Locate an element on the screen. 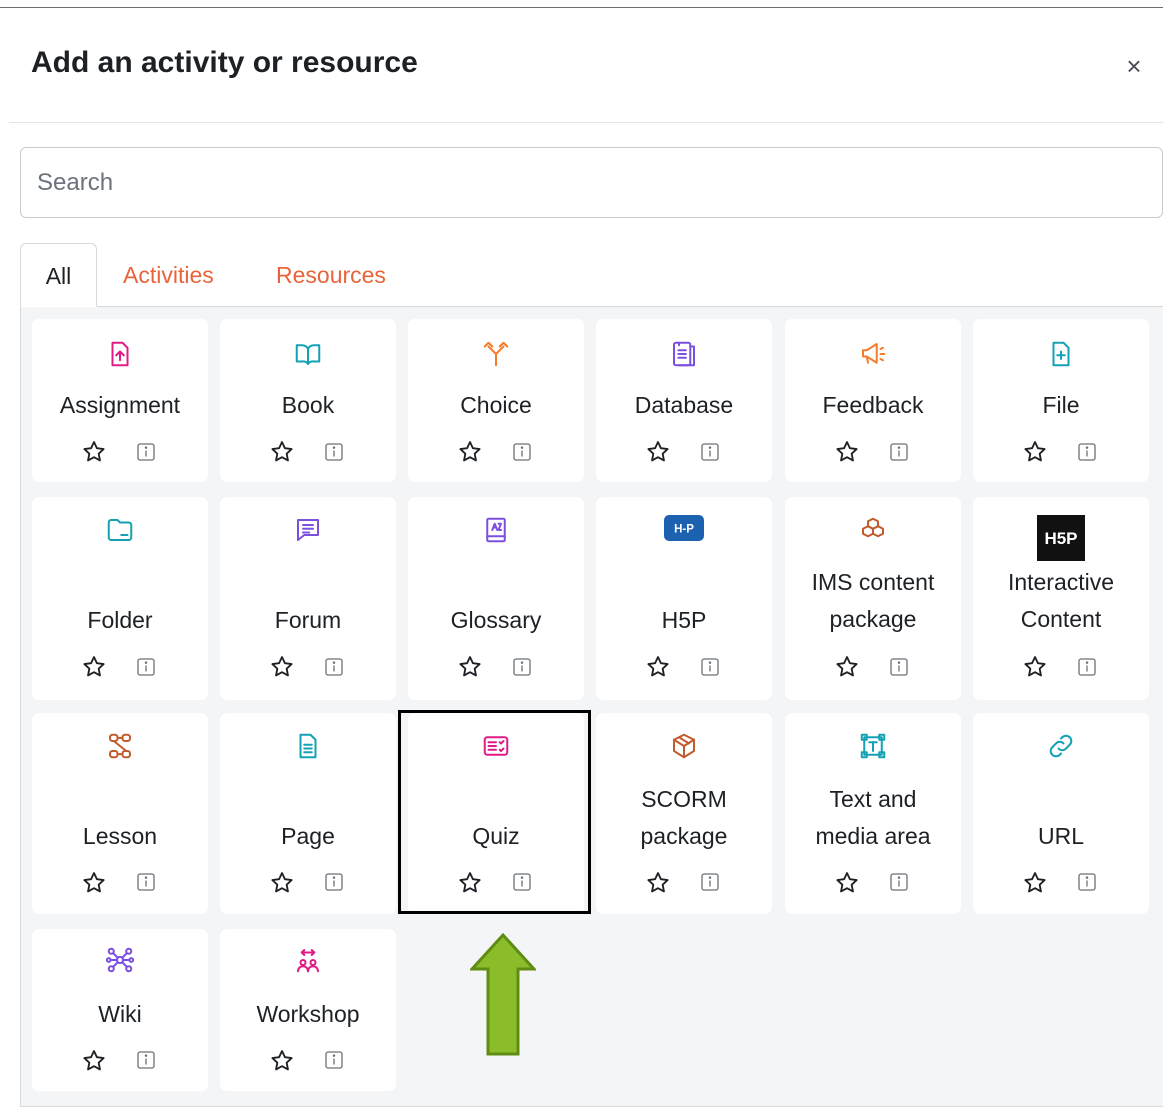  search-input is located at coordinates (591, 182).